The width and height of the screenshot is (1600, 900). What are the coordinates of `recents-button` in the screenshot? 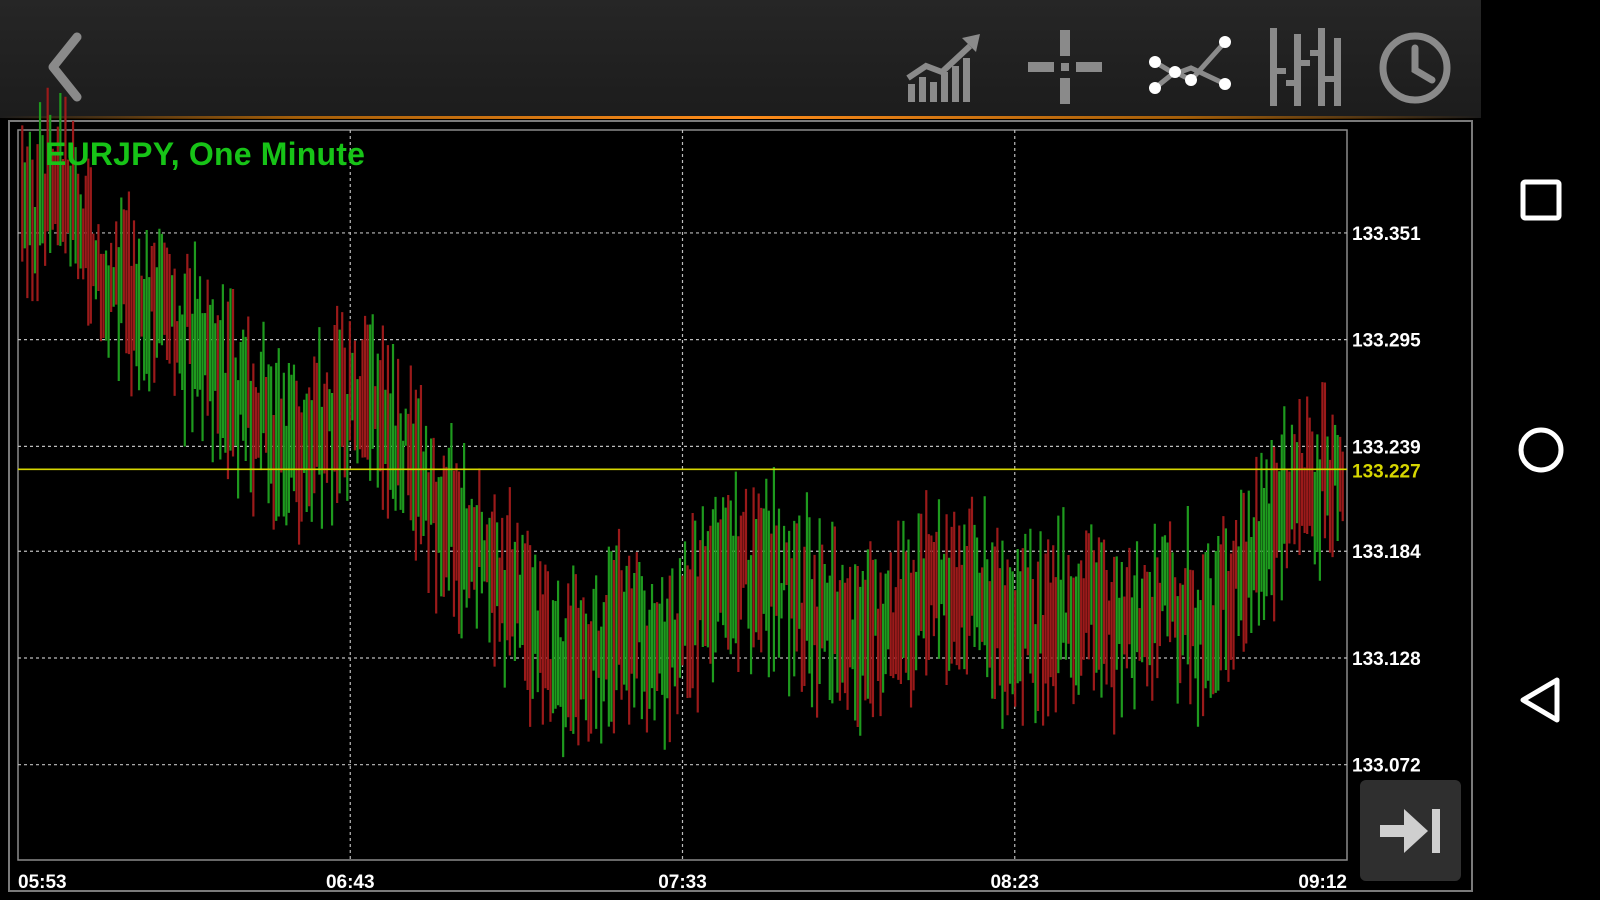 It's located at (1540, 200).